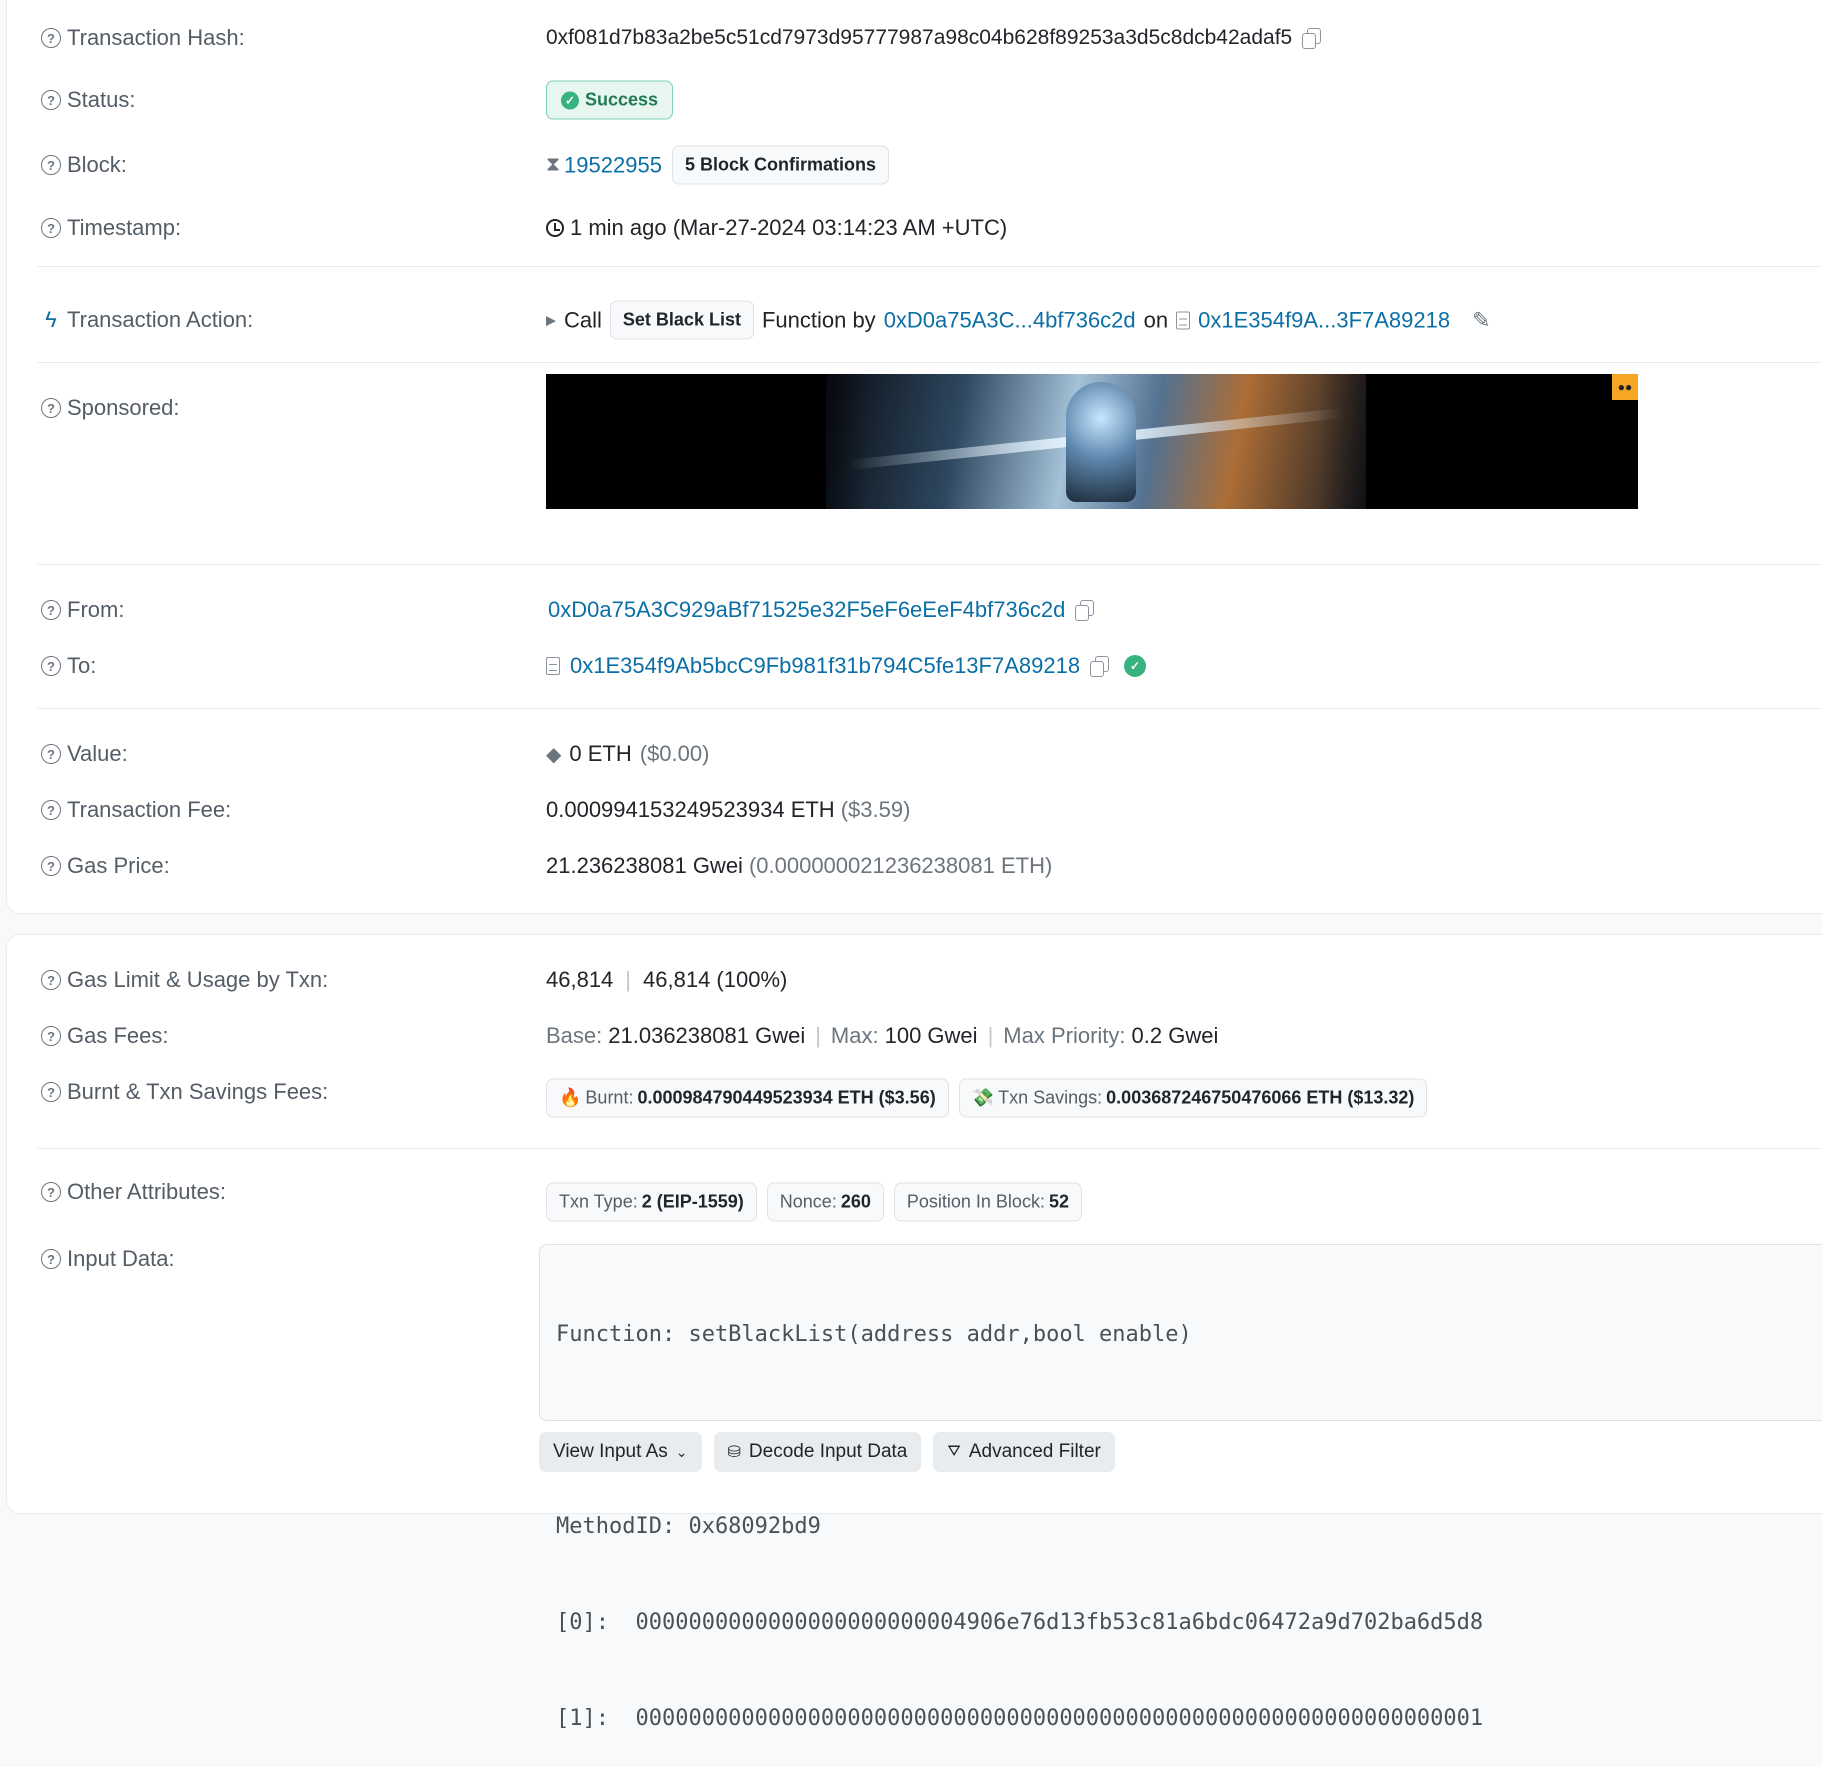  I want to click on view-input-as-button: View Input As ⌄, so click(620, 1452).